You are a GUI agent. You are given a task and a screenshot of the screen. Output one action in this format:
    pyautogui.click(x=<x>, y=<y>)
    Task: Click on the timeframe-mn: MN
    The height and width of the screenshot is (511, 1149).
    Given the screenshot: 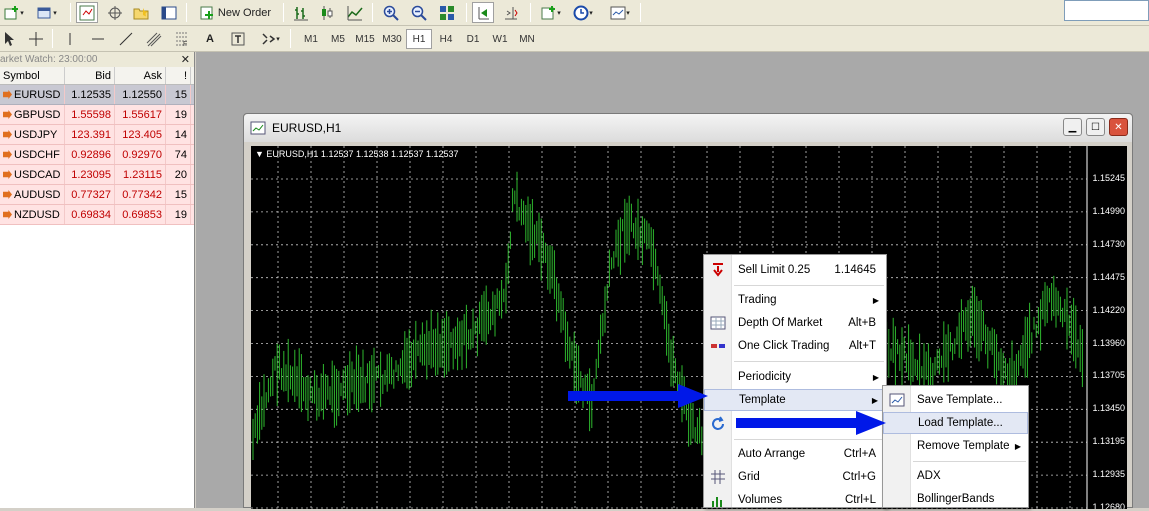 What is the action you would take?
    pyautogui.click(x=527, y=39)
    